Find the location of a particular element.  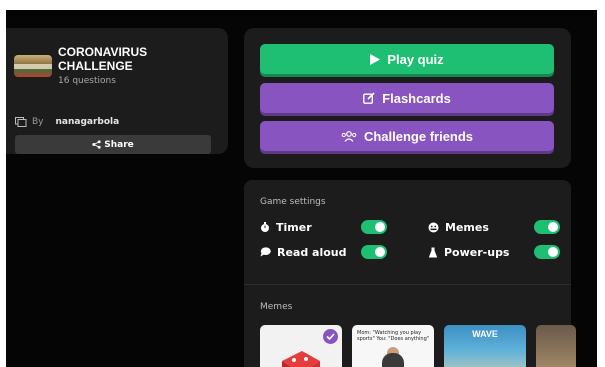

read-aloud-toggle is located at coordinates (374, 252).